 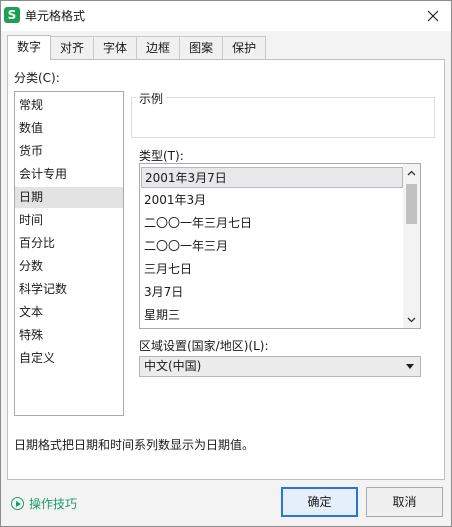 What do you see at coordinates (69, 243) in the screenshot?
I see `category-item-percentage: 百分比` at bounding box center [69, 243].